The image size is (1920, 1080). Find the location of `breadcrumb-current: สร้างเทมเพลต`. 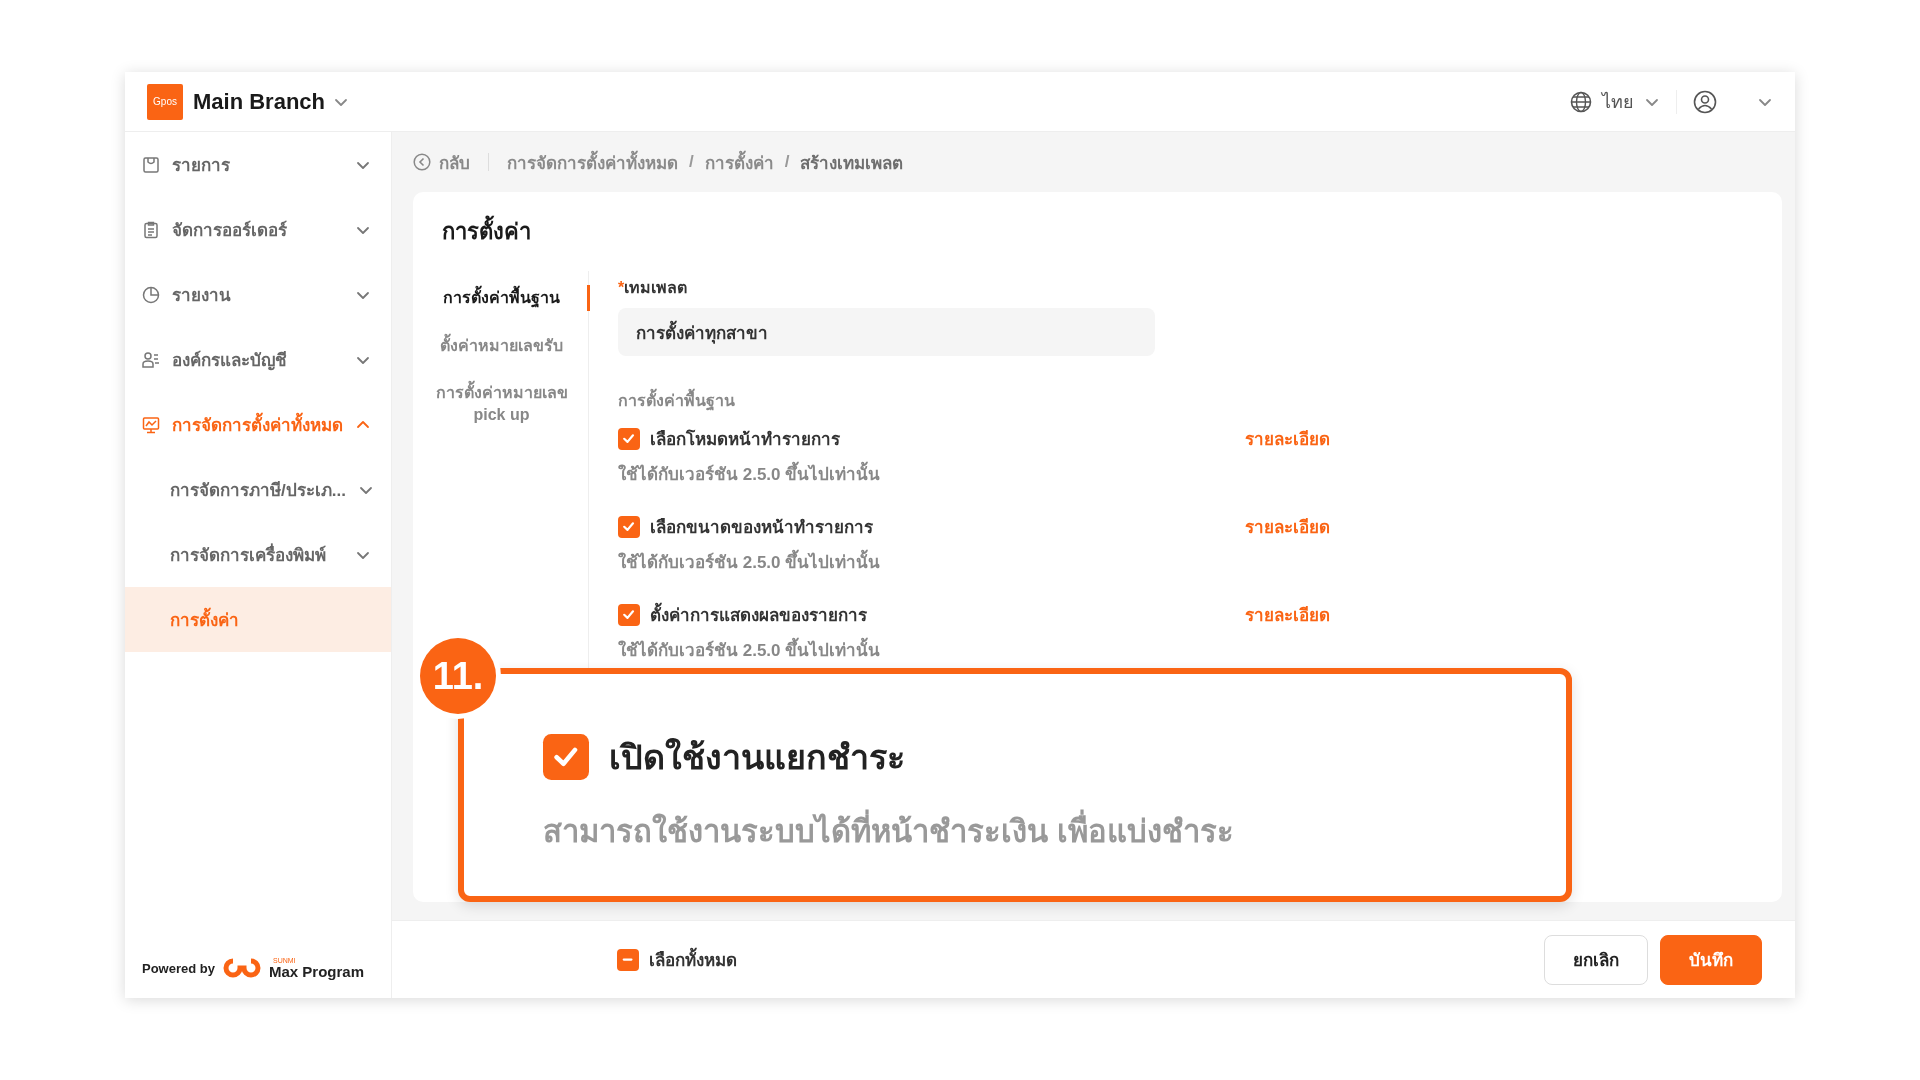

breadcrumb-current: สร้างเทมเพลต is located at coordinates (852, 163).